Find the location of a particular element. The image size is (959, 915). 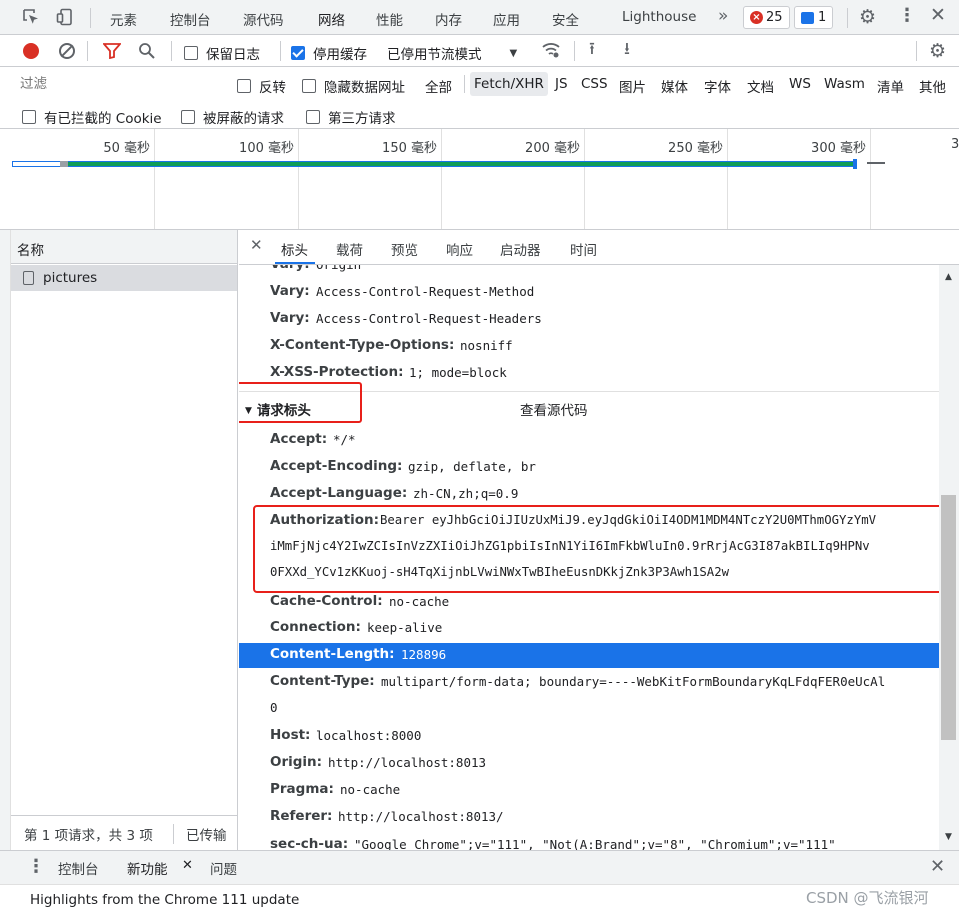

detail-tab-3: 响应 is located at coordinates (459, 249).